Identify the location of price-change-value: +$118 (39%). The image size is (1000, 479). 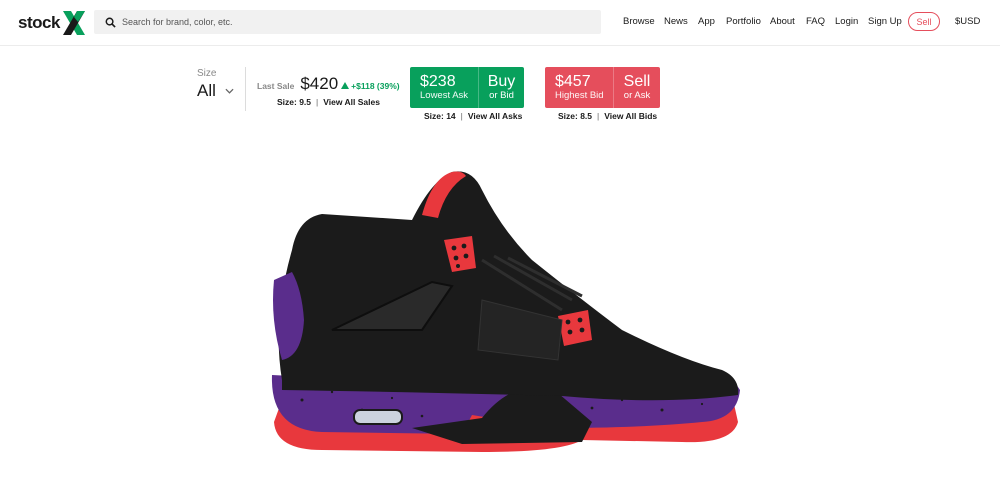
(375, 85).